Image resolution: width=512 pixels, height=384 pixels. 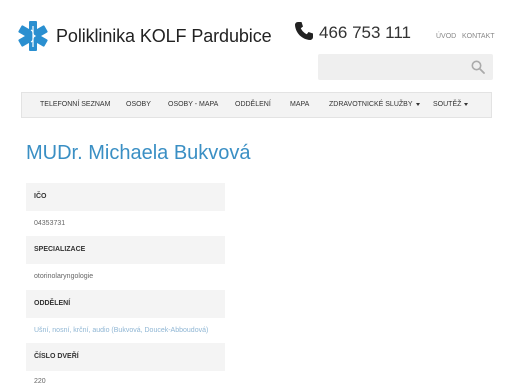 I want to click on search-input, so click(x=405, y=67).